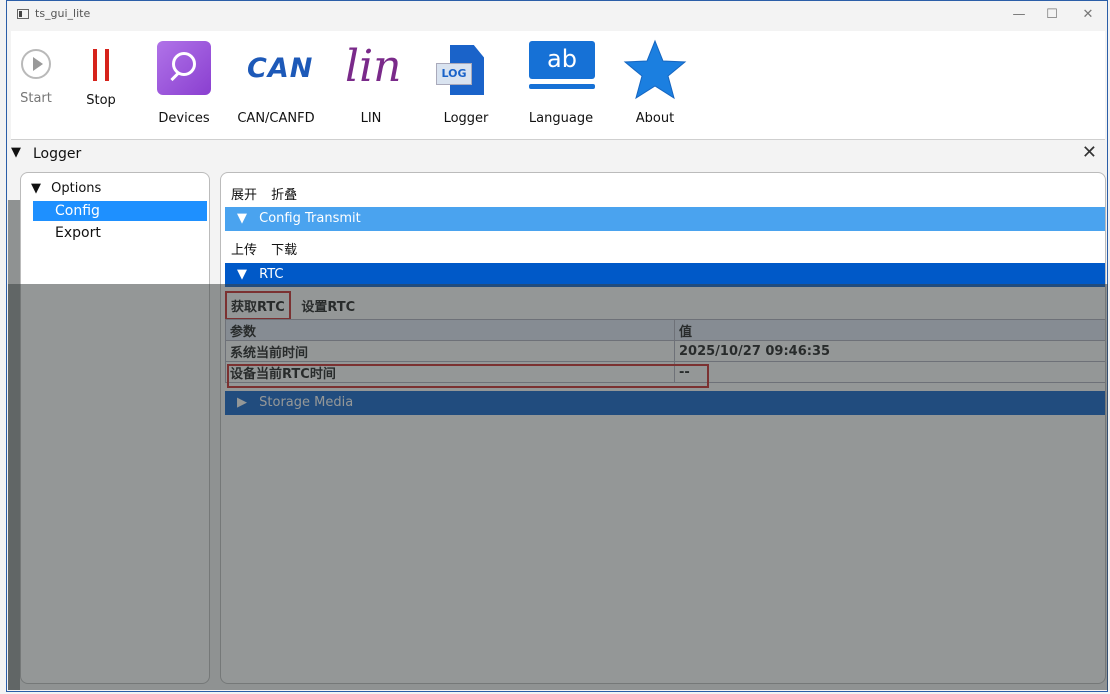 The height and width of the screenshot is (694, 1110). What do you see at coordinates (450, 351) in the screenshot?
I see `table-cell: 系统当前时间` at bounding box center [450, 351].